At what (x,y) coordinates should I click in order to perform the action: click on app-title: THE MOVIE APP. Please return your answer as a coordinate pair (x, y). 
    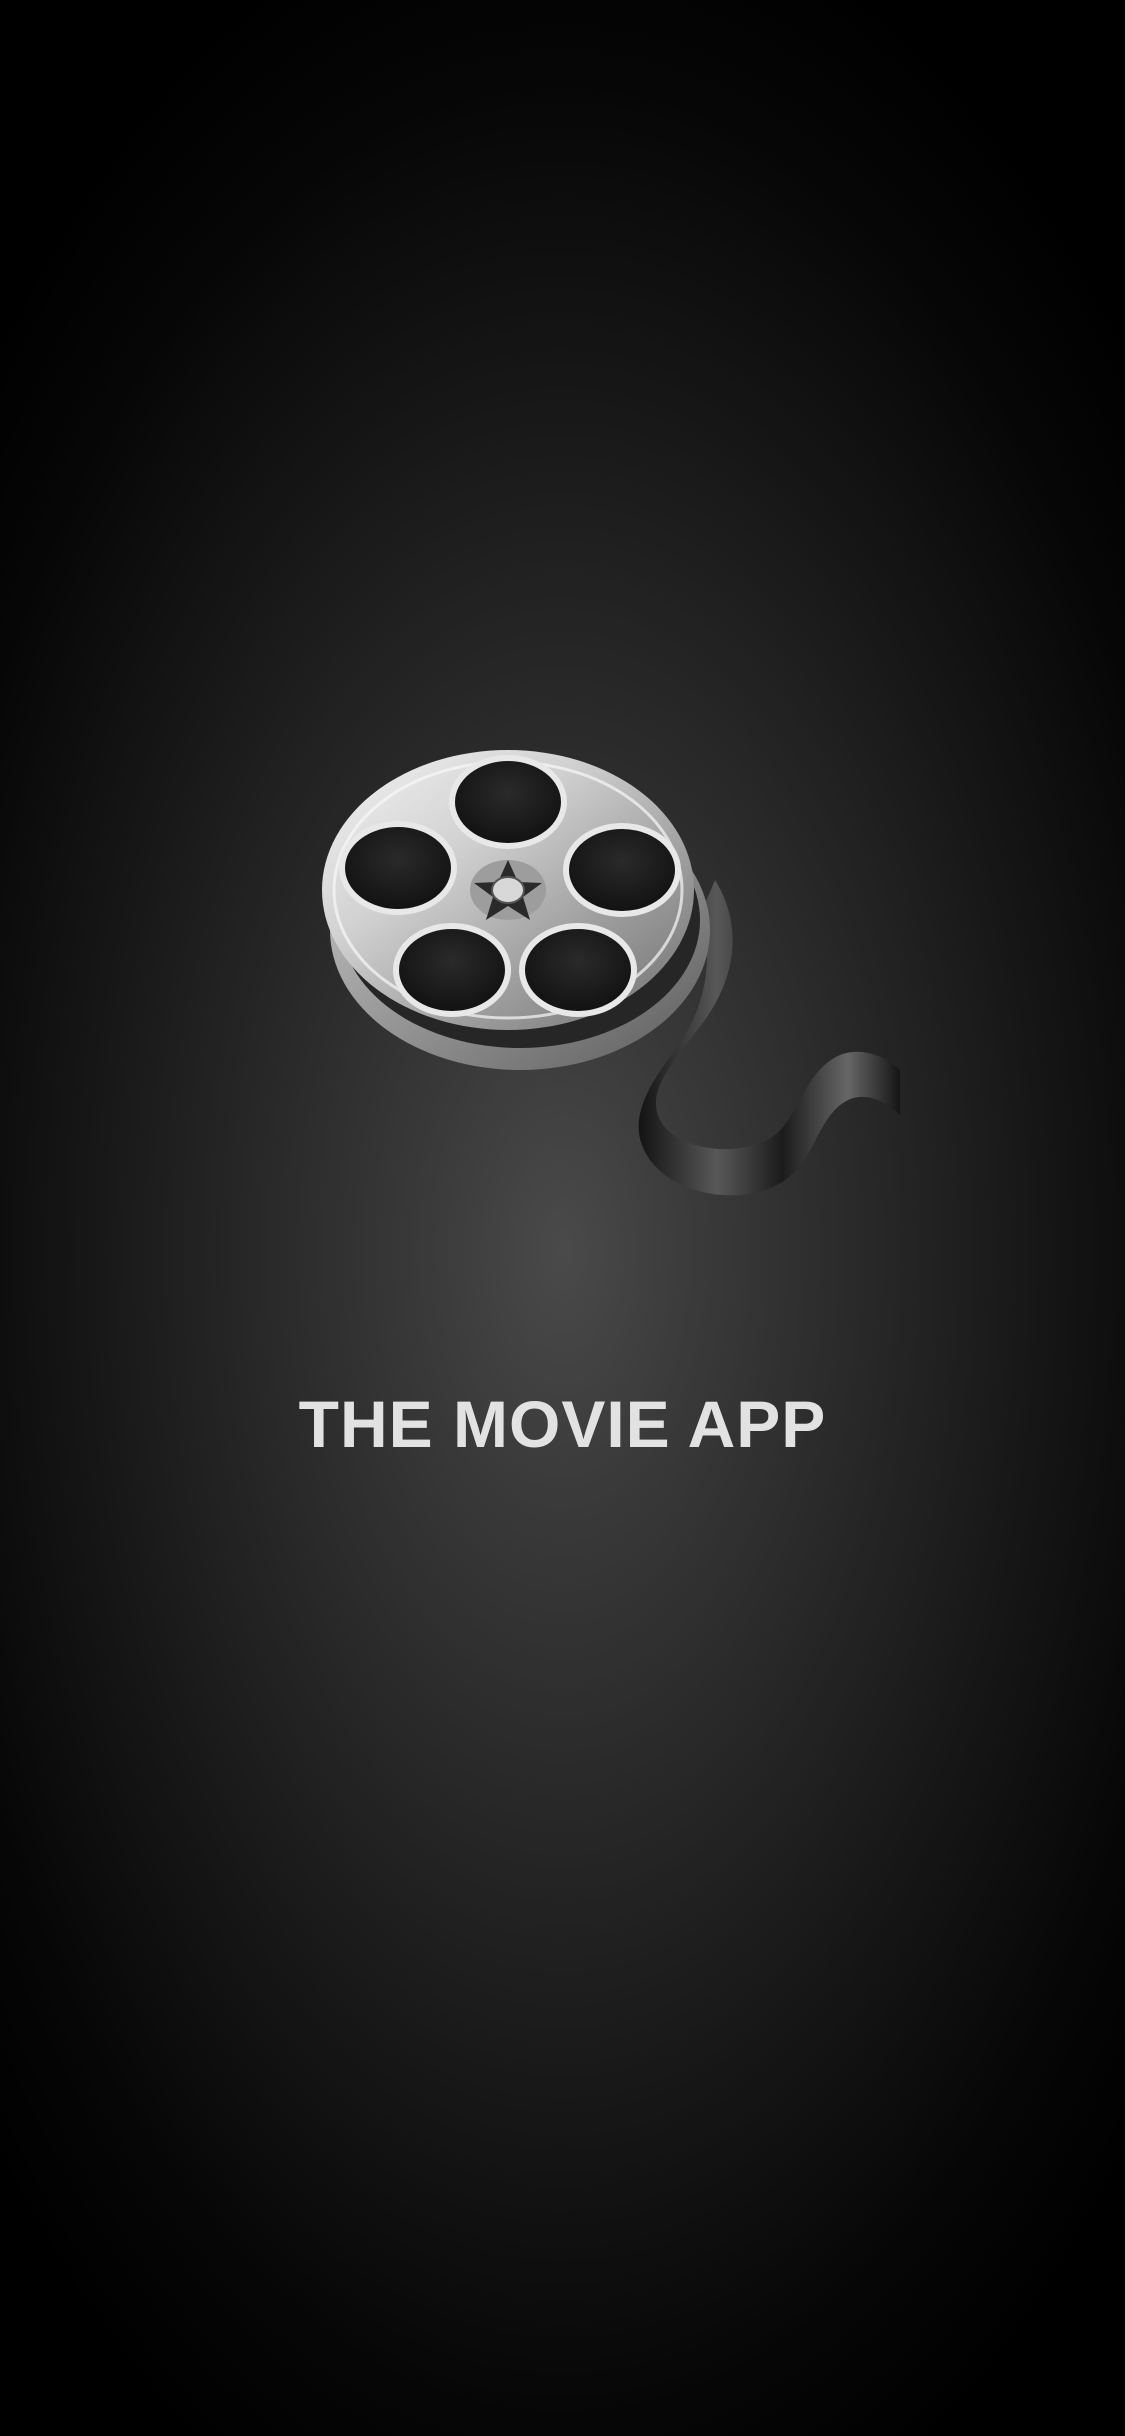
    Looking at the image, I should click on (562, 1424).